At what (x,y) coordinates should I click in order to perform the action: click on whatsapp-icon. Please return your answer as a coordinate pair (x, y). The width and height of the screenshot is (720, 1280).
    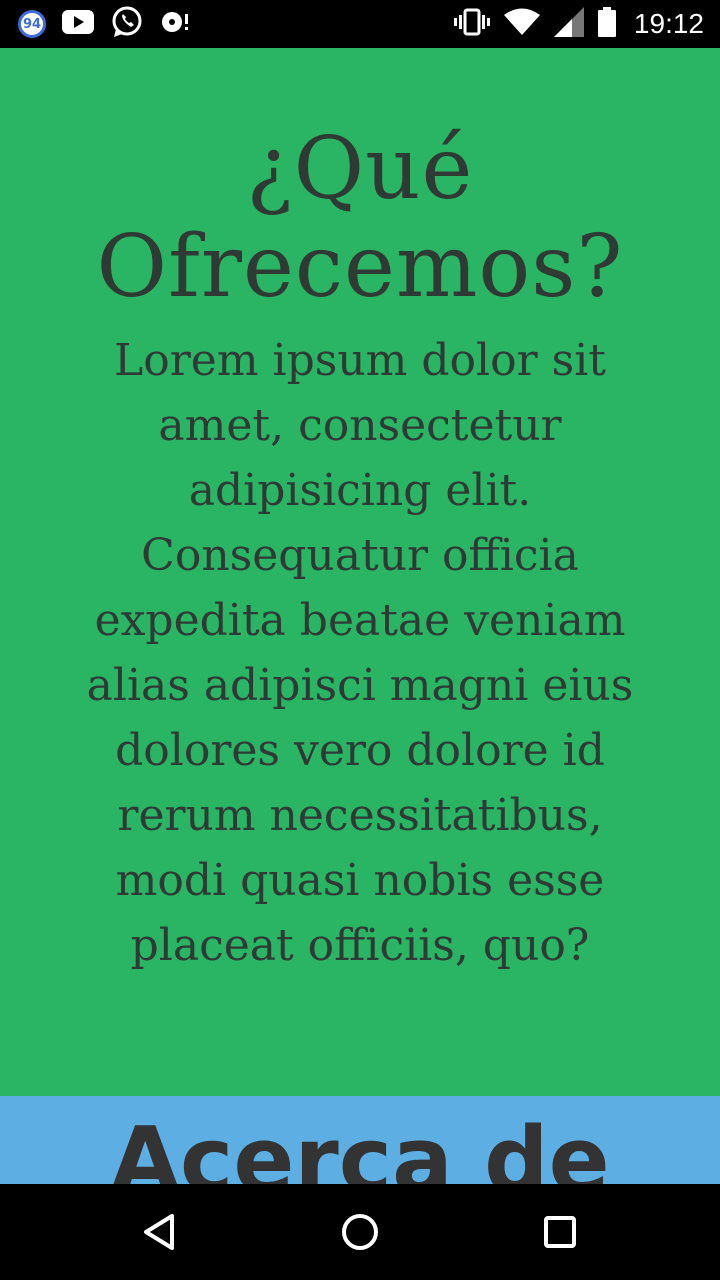
    Looking at the image, I should click on (127, 24).